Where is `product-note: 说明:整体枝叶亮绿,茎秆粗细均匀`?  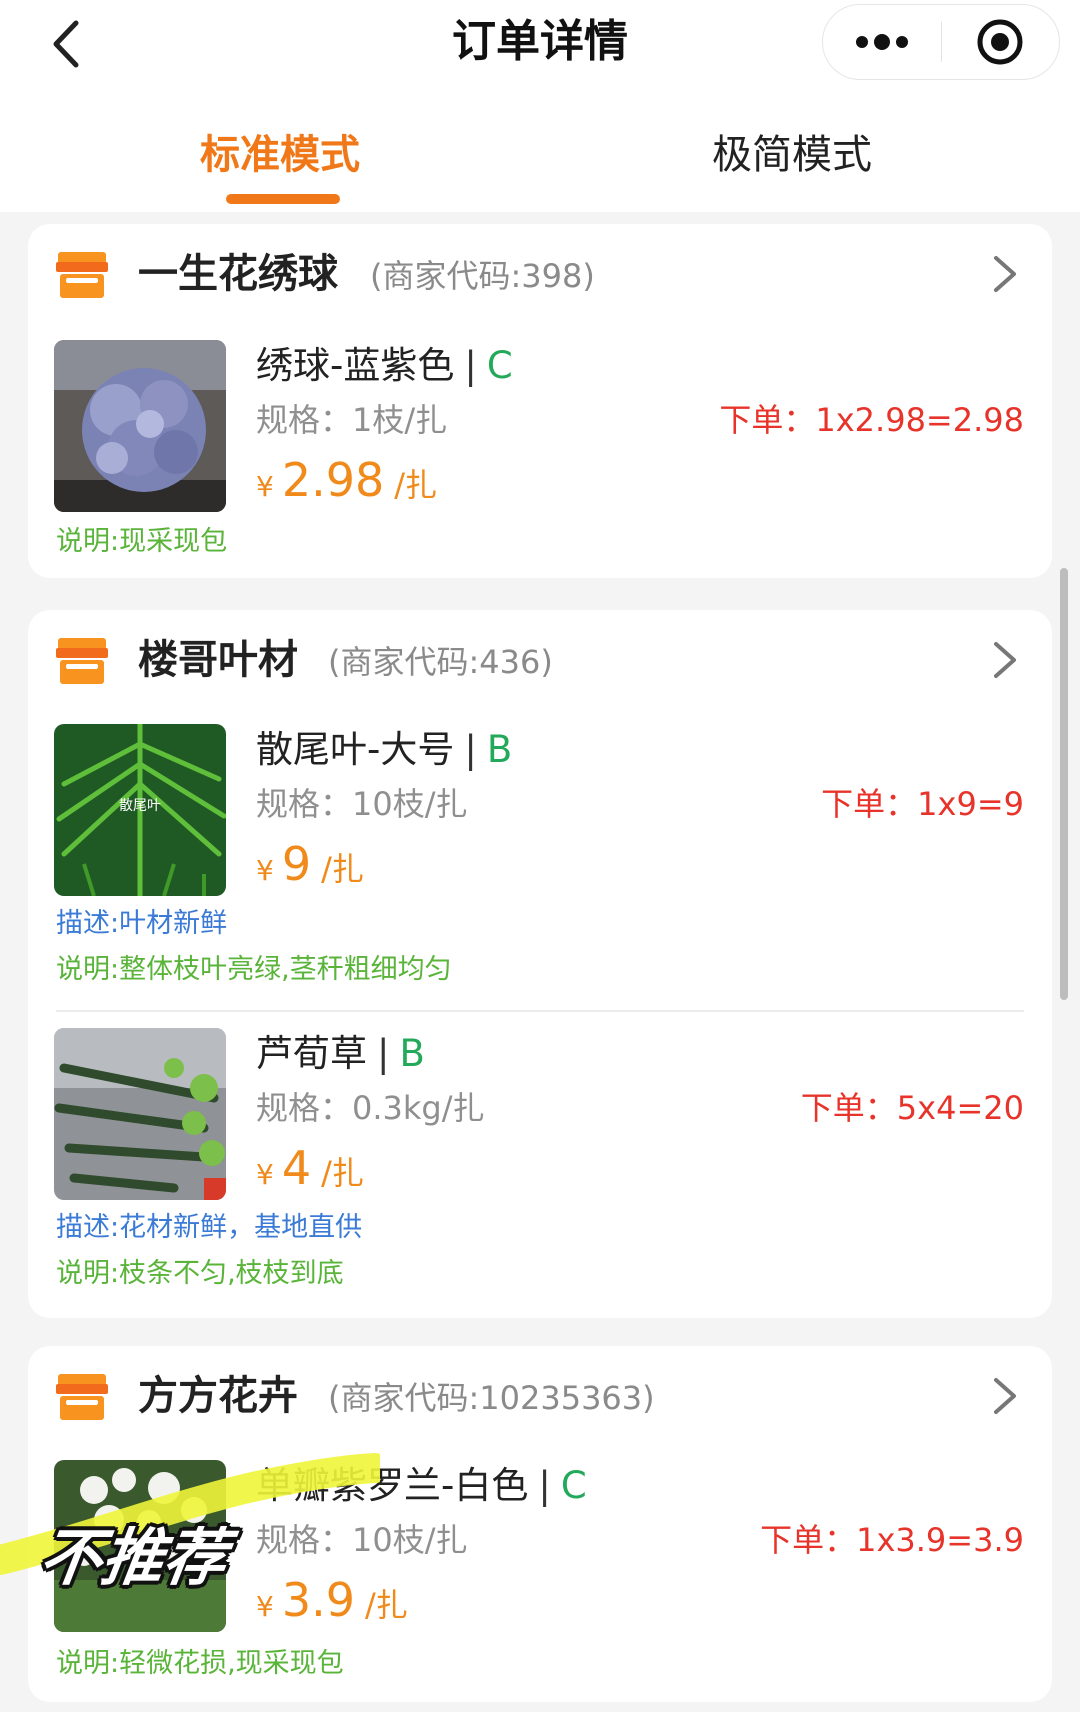 product-note: 说明:整体枝叶亮绿,茎秆粗细均匀 is located at coordinates (254, 969).